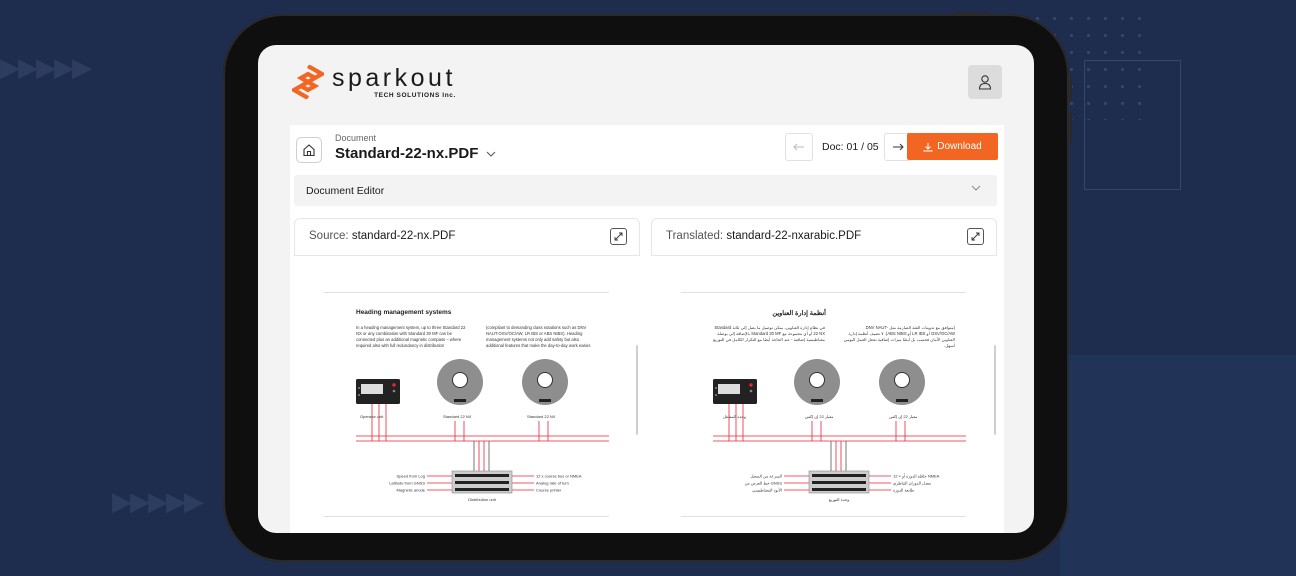 This screenshot has width=1296, height=576. What do you see at coordinates (794, 236) in the screenshot?
I see `translated-filename: standard-22-nxarabic.PDF` at bounding box center [794, 236].